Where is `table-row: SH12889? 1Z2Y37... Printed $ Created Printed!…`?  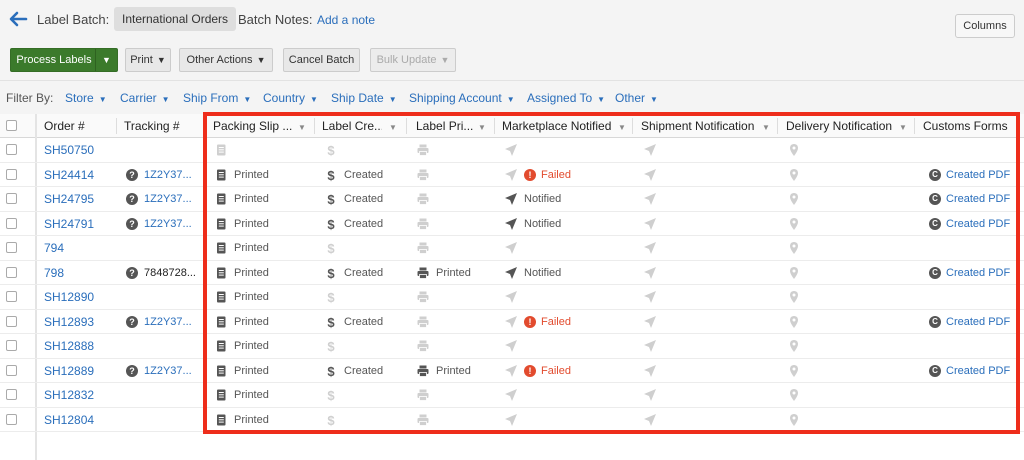
table-row: SH12889? 1Z2Y37... Printed $ Created Printed!… is located at coordinates (512, 371).